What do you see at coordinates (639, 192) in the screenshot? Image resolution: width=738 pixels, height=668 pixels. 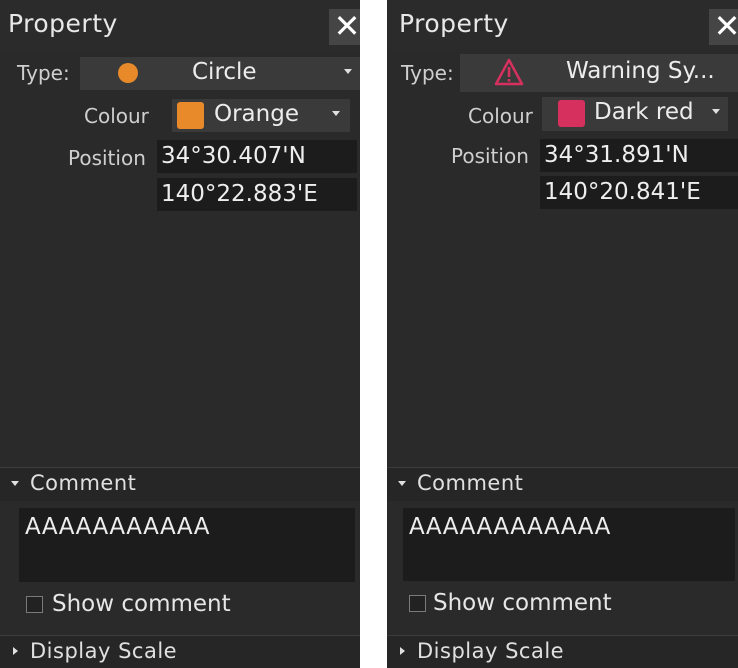 I see `longitude-field: 140°20.841'E` at bounding box center [639, 192].